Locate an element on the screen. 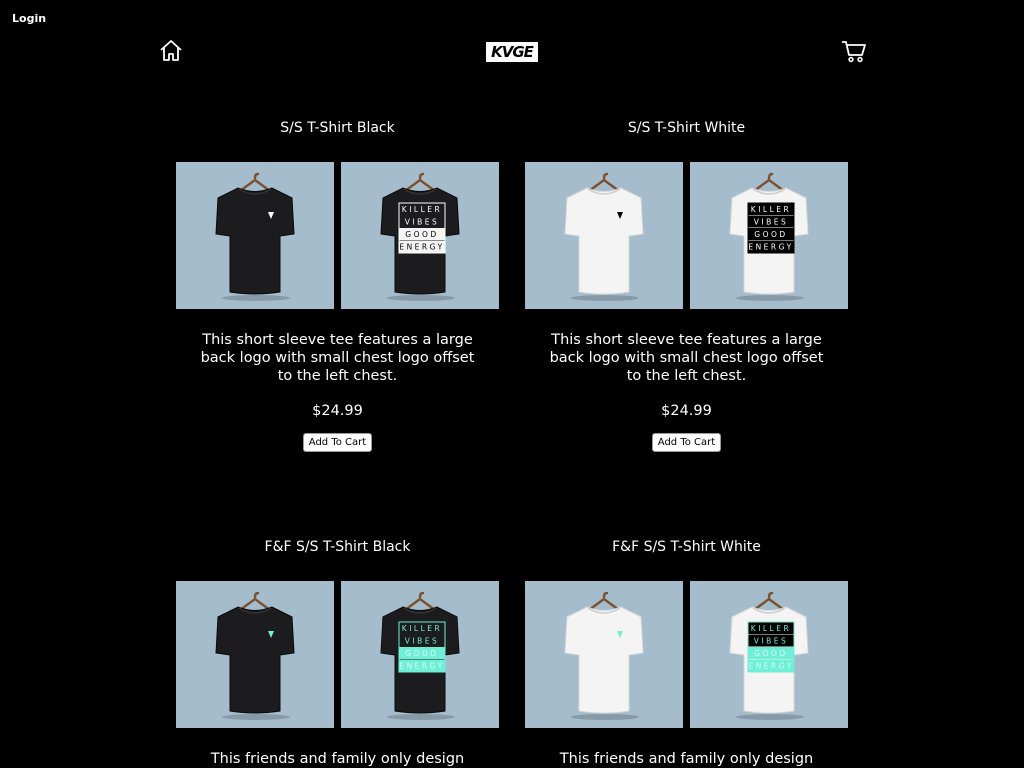 This screenshot has height=768, width=1024. product-title: F&F S/S T-Shirt White is located at coordinates (686, 547).